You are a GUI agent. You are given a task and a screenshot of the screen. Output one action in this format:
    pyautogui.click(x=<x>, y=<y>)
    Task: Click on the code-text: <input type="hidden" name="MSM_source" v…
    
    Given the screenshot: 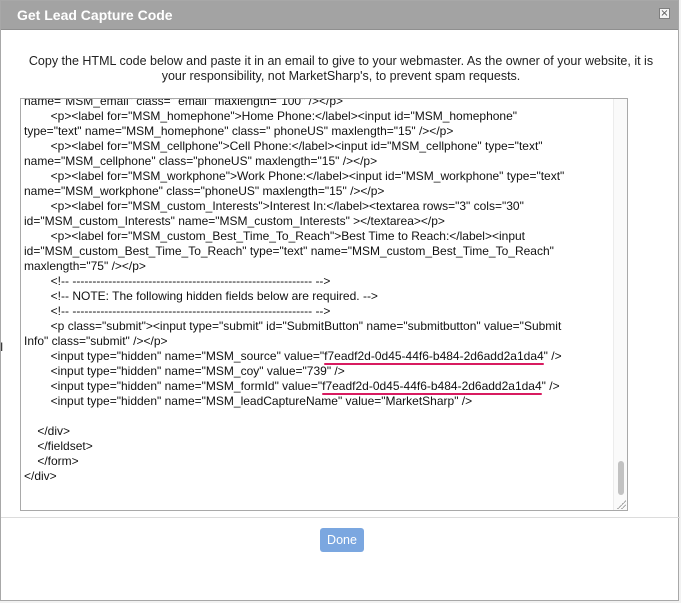 What is the action you would take?
    pyautogui.click(x=174, y=356)
    